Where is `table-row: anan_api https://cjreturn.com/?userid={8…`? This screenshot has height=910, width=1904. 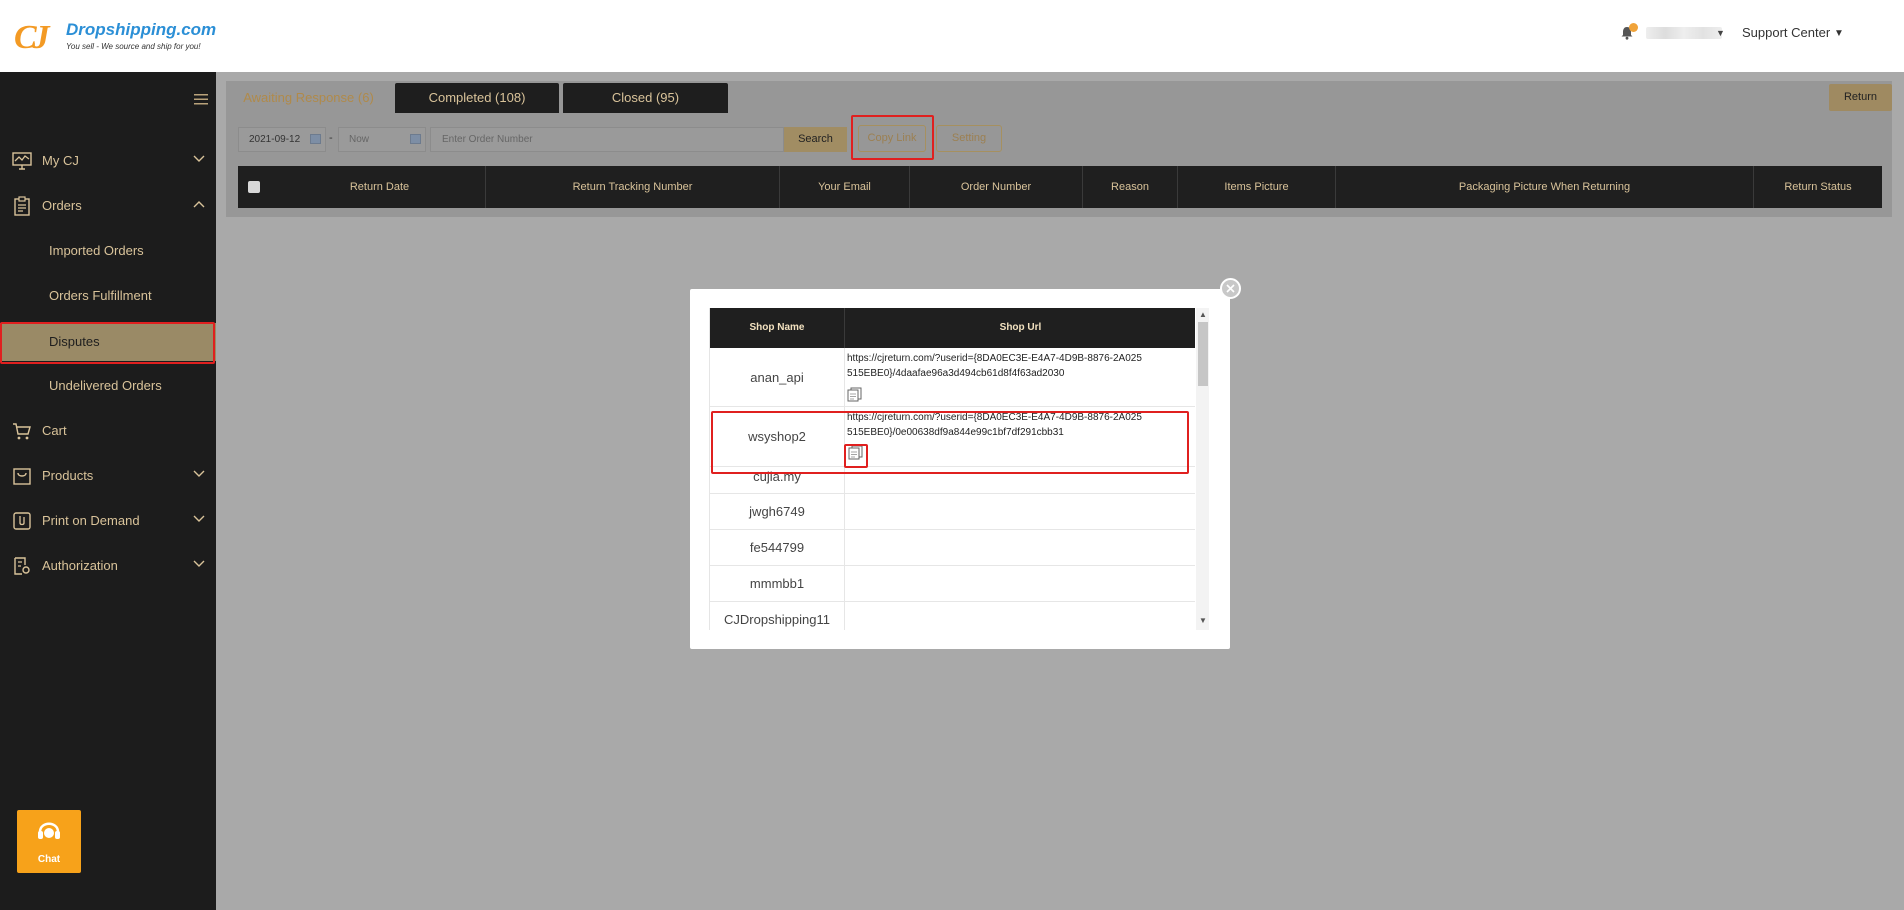 table-row: anan_api https://cjreturn.com/?userid={8… is located at coordinates (952, 377).